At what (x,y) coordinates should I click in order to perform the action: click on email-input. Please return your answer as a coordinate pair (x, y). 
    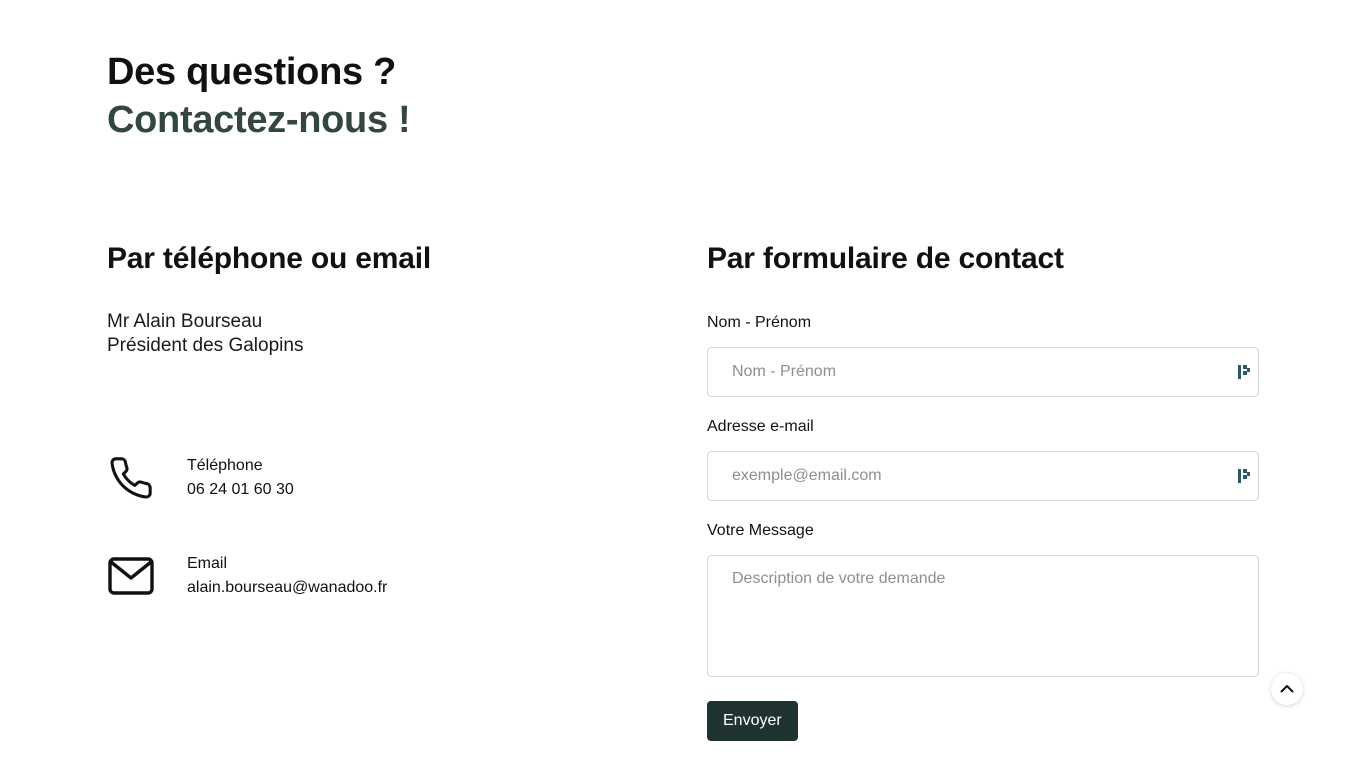
    Looking at the image, I should click on (983, 476).